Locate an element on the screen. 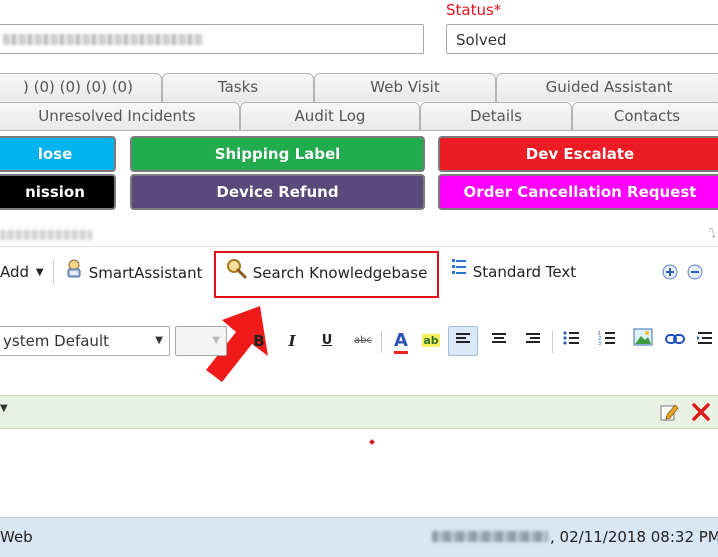  tab-counts: ) (0) (0) (0) (0) is located at coordinates (81, 87).